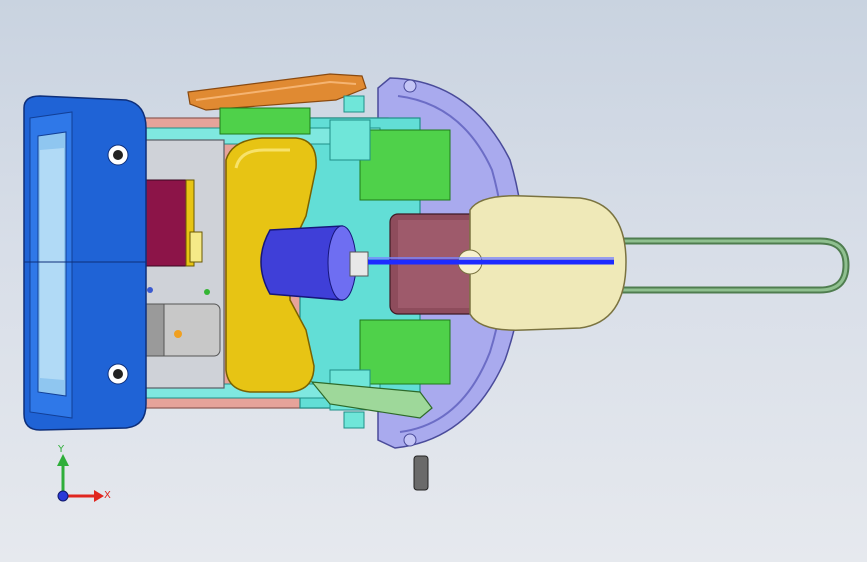  I want to click on screw-bottom-icon, so click(118, 374).